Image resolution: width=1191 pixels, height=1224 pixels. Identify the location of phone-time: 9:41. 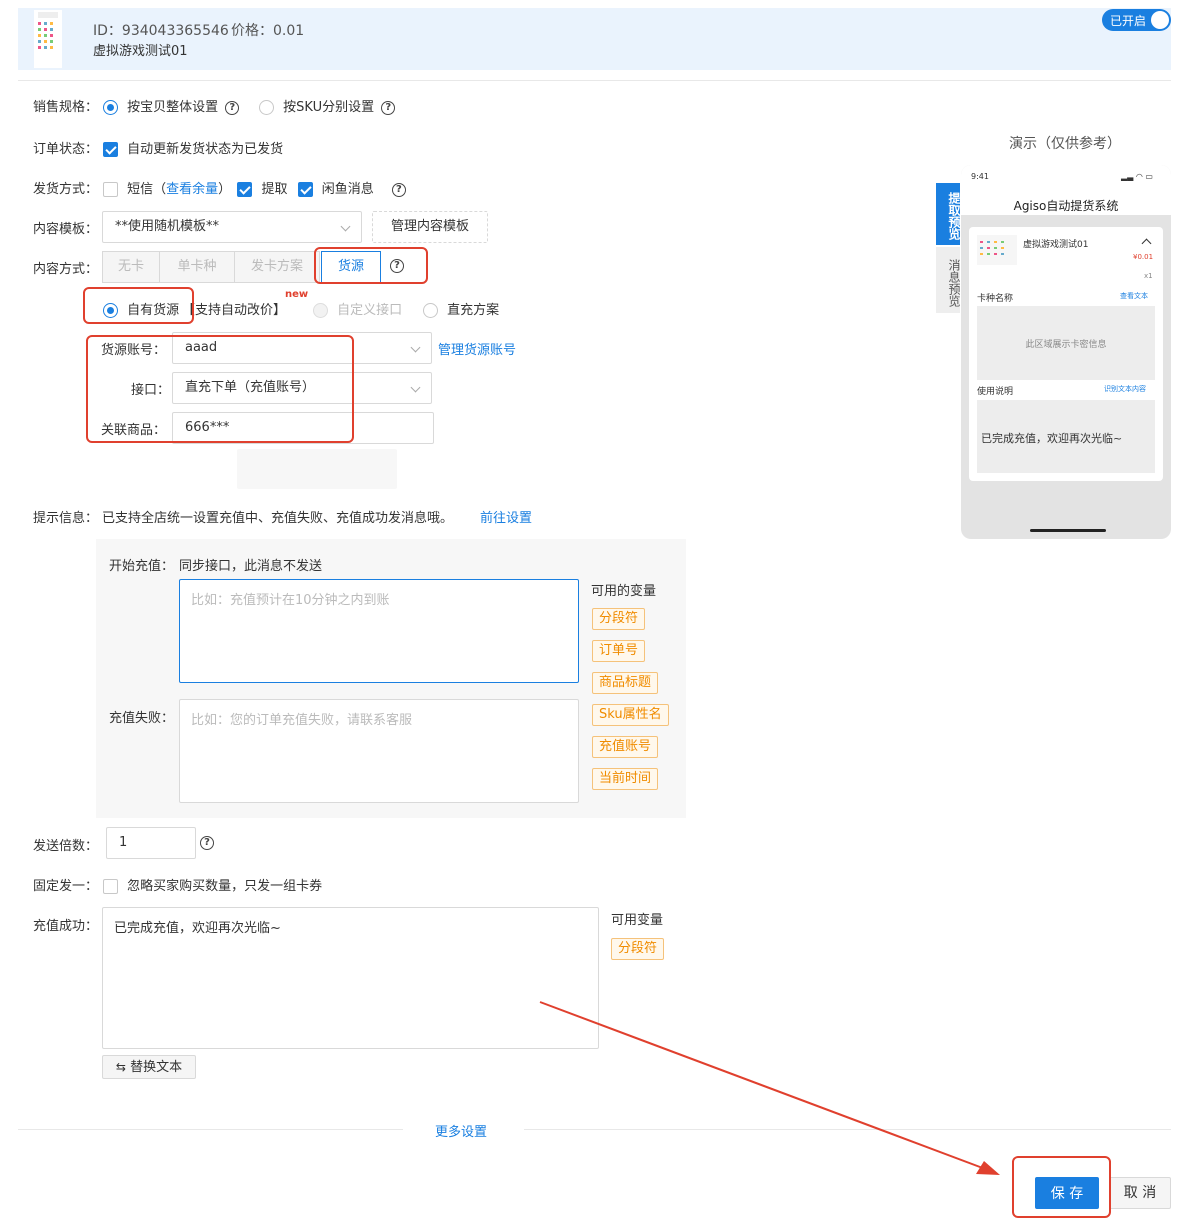
(980, 176).